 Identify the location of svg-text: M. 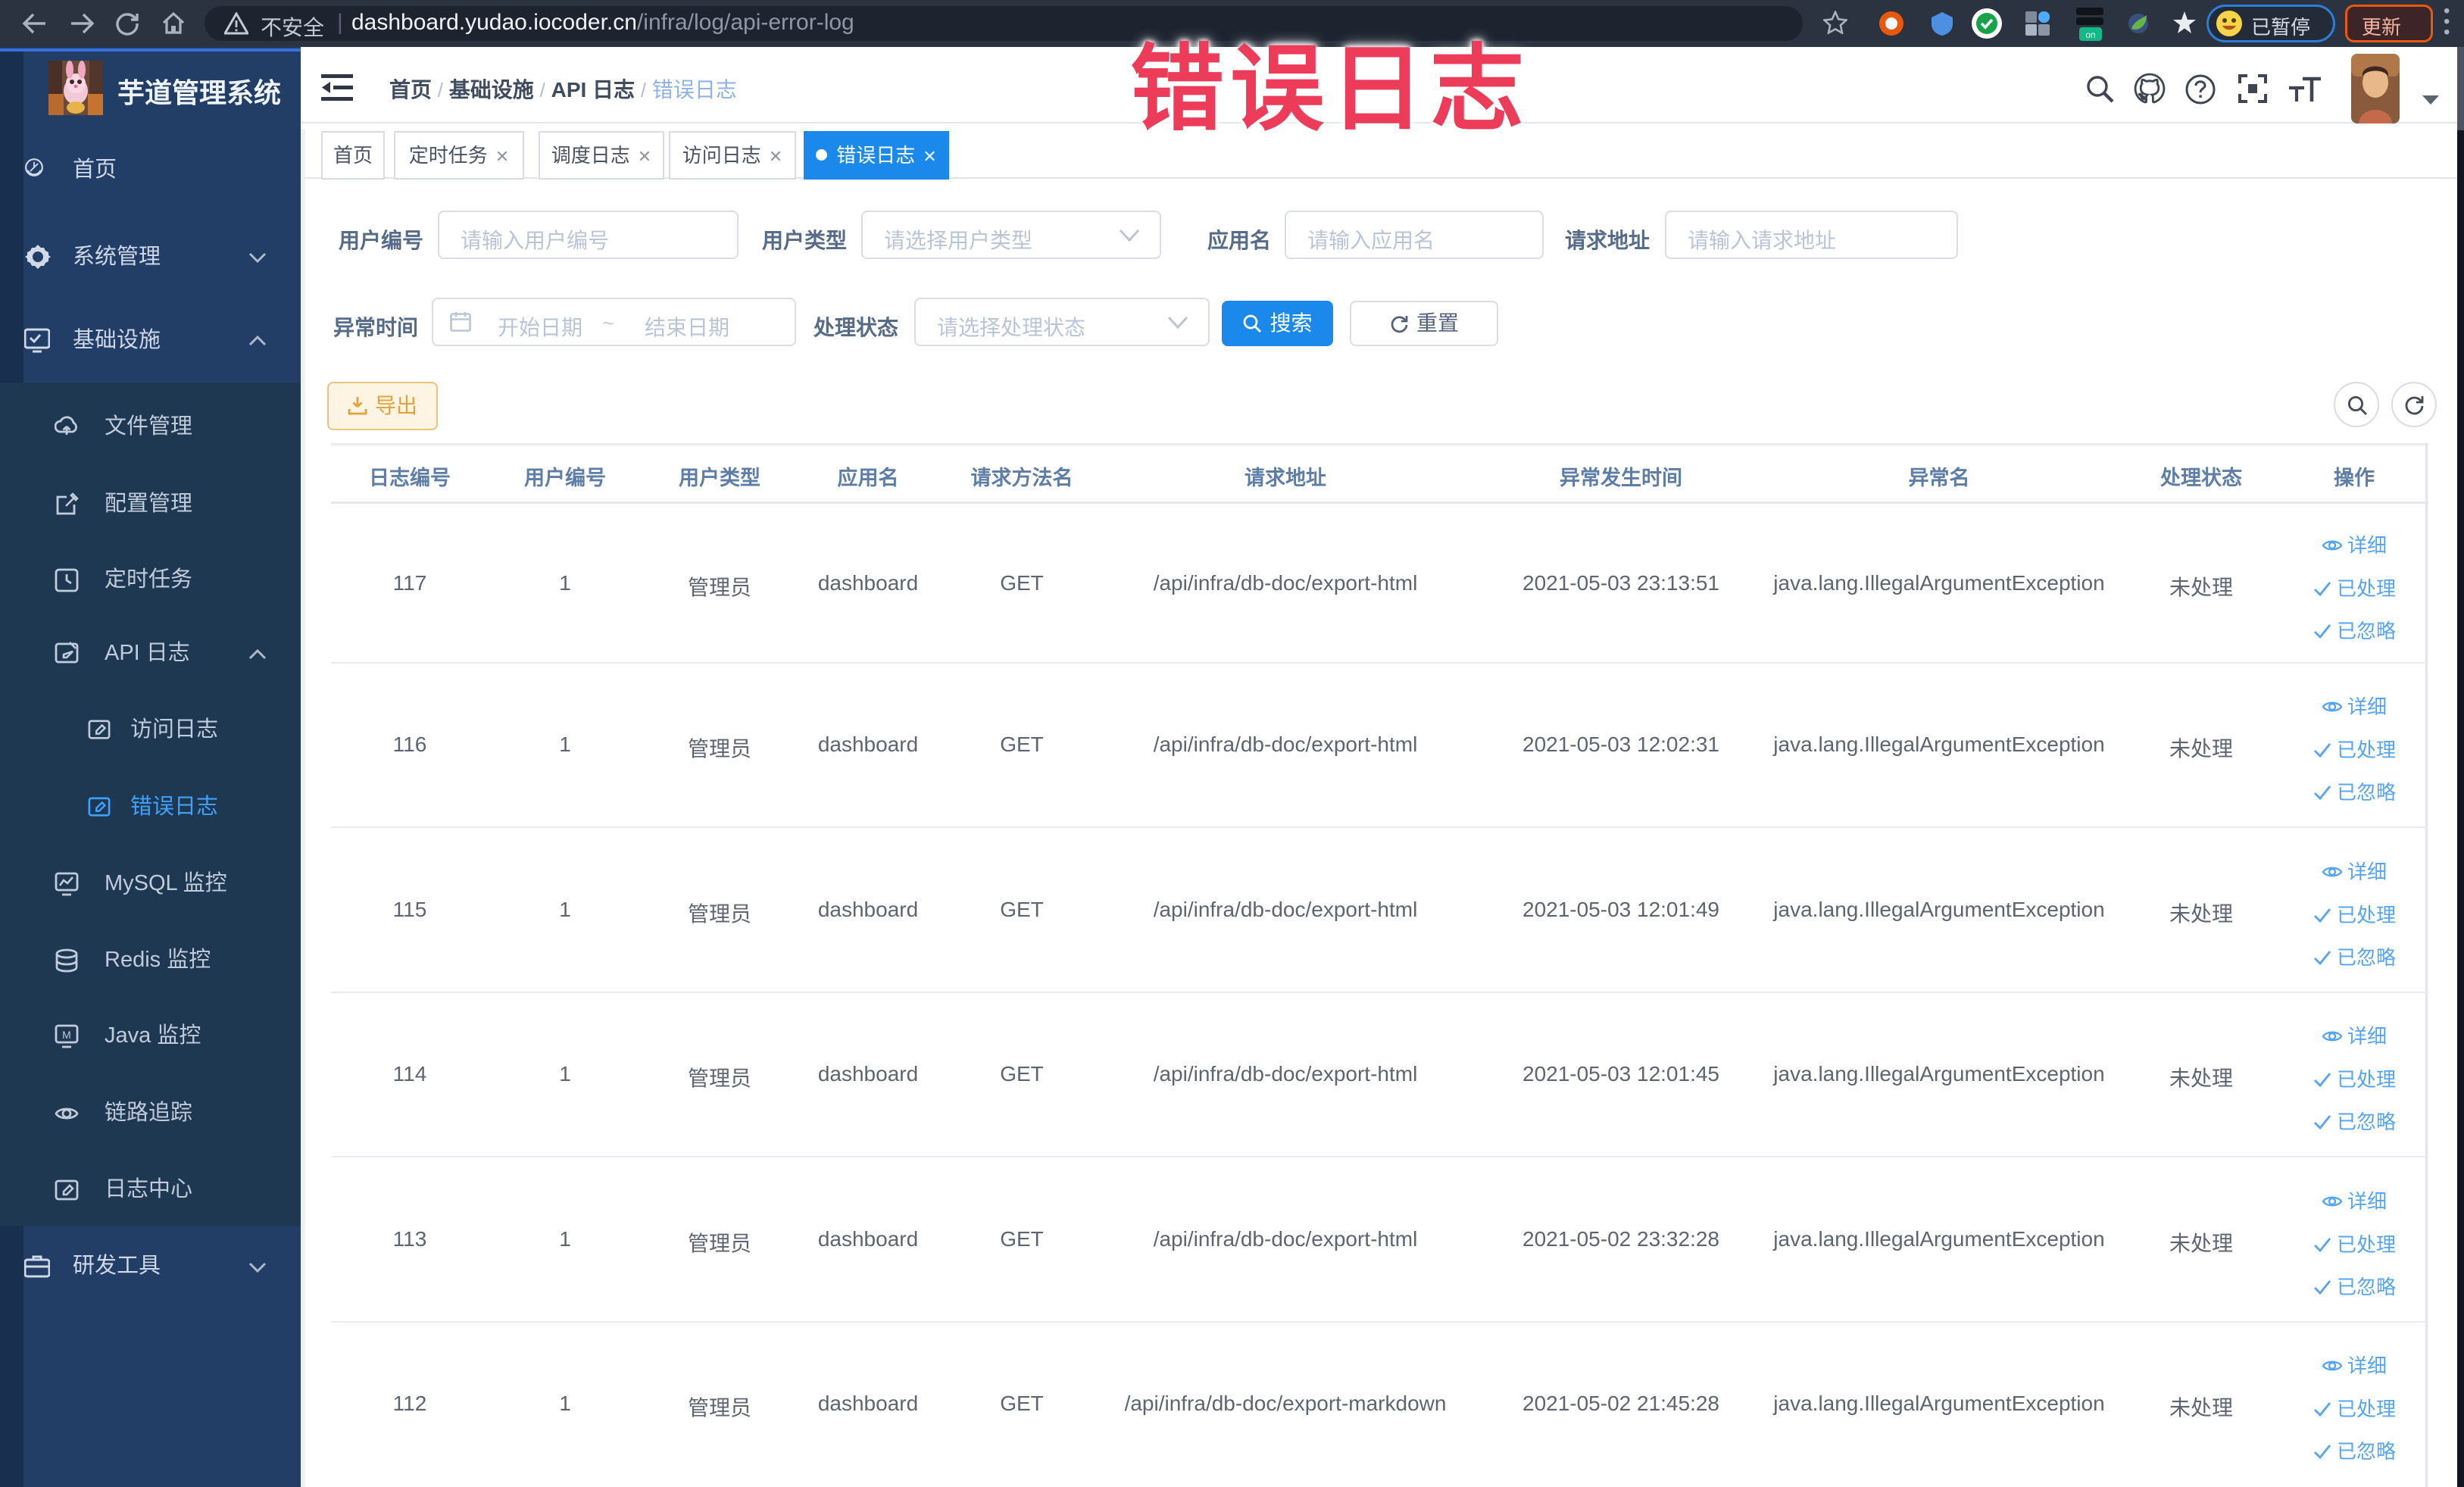
(66, 1035).